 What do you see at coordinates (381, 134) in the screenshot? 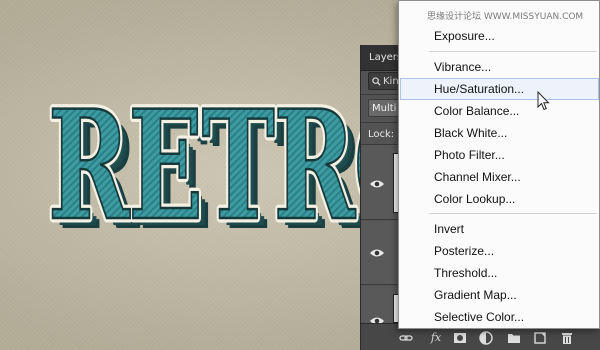
I see `lock-label: Lock:` at bounding box center [381, 134].